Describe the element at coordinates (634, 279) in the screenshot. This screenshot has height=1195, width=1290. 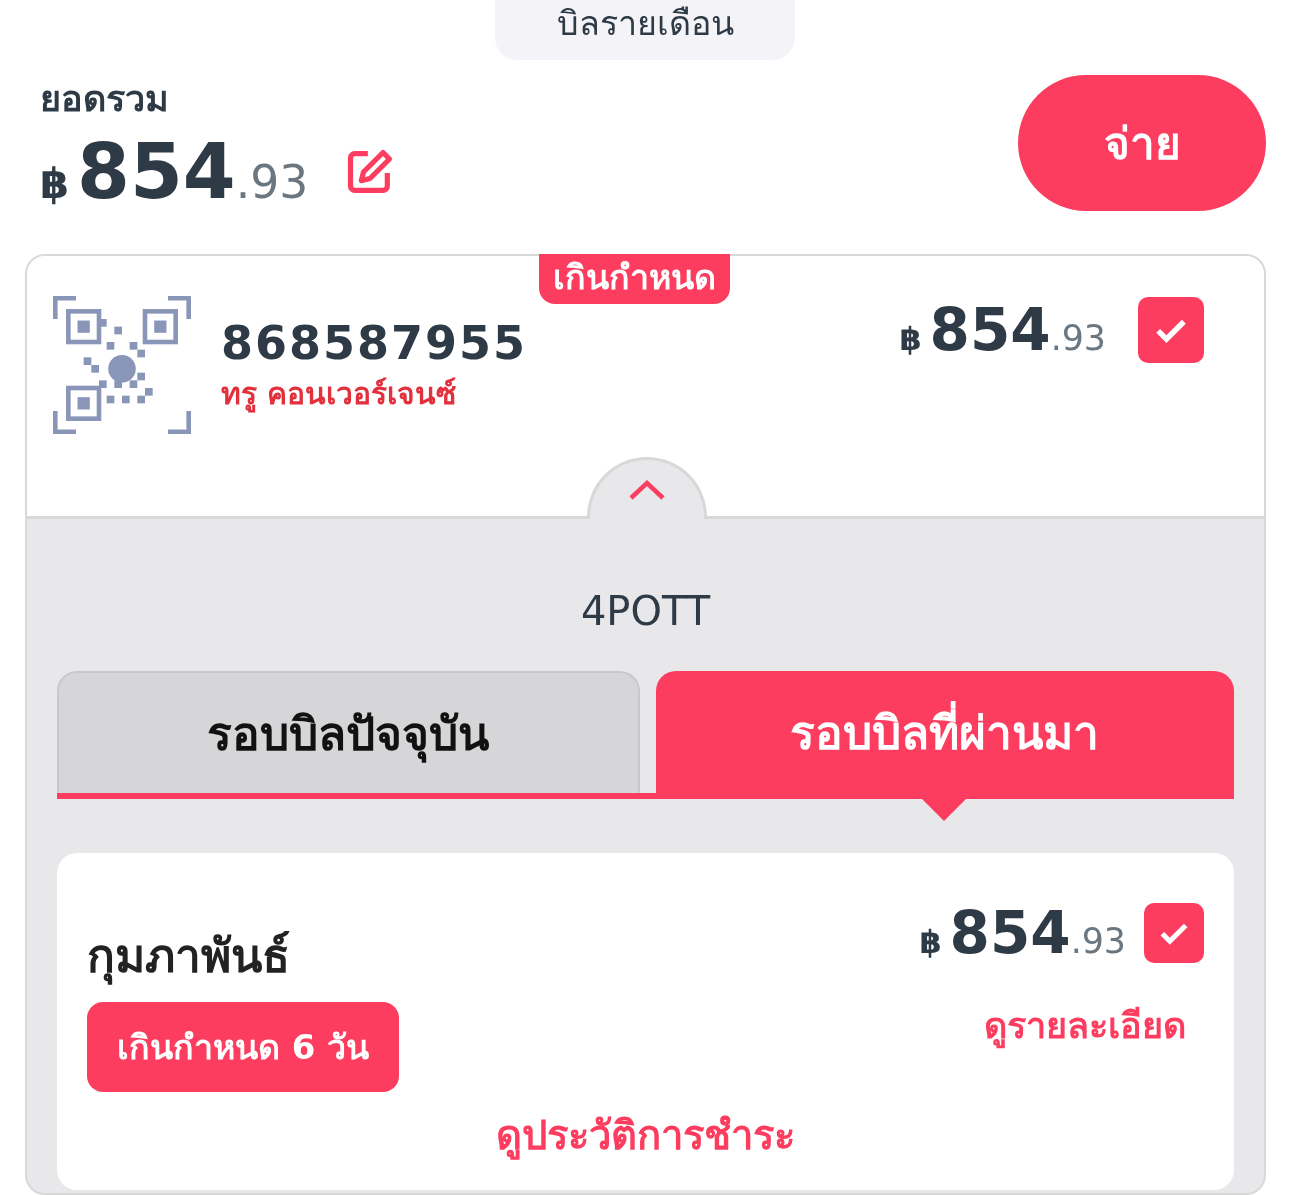
I see `overdue-badge: เกินกำหนด` at that location.